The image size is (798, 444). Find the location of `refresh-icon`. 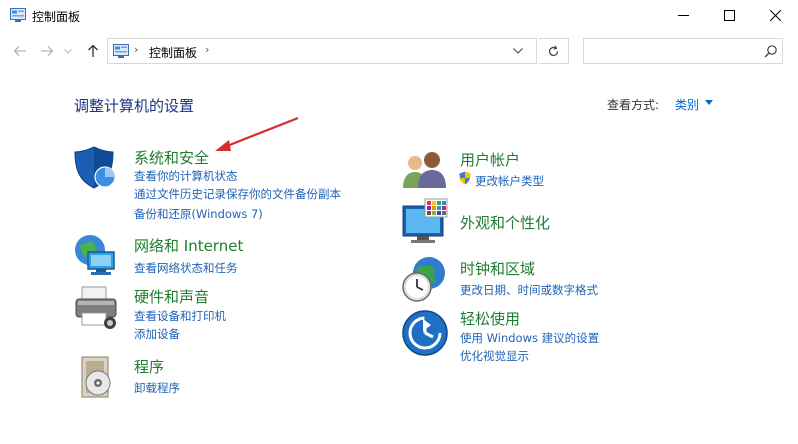

refresh-icon is located at coordinates (553, 50).